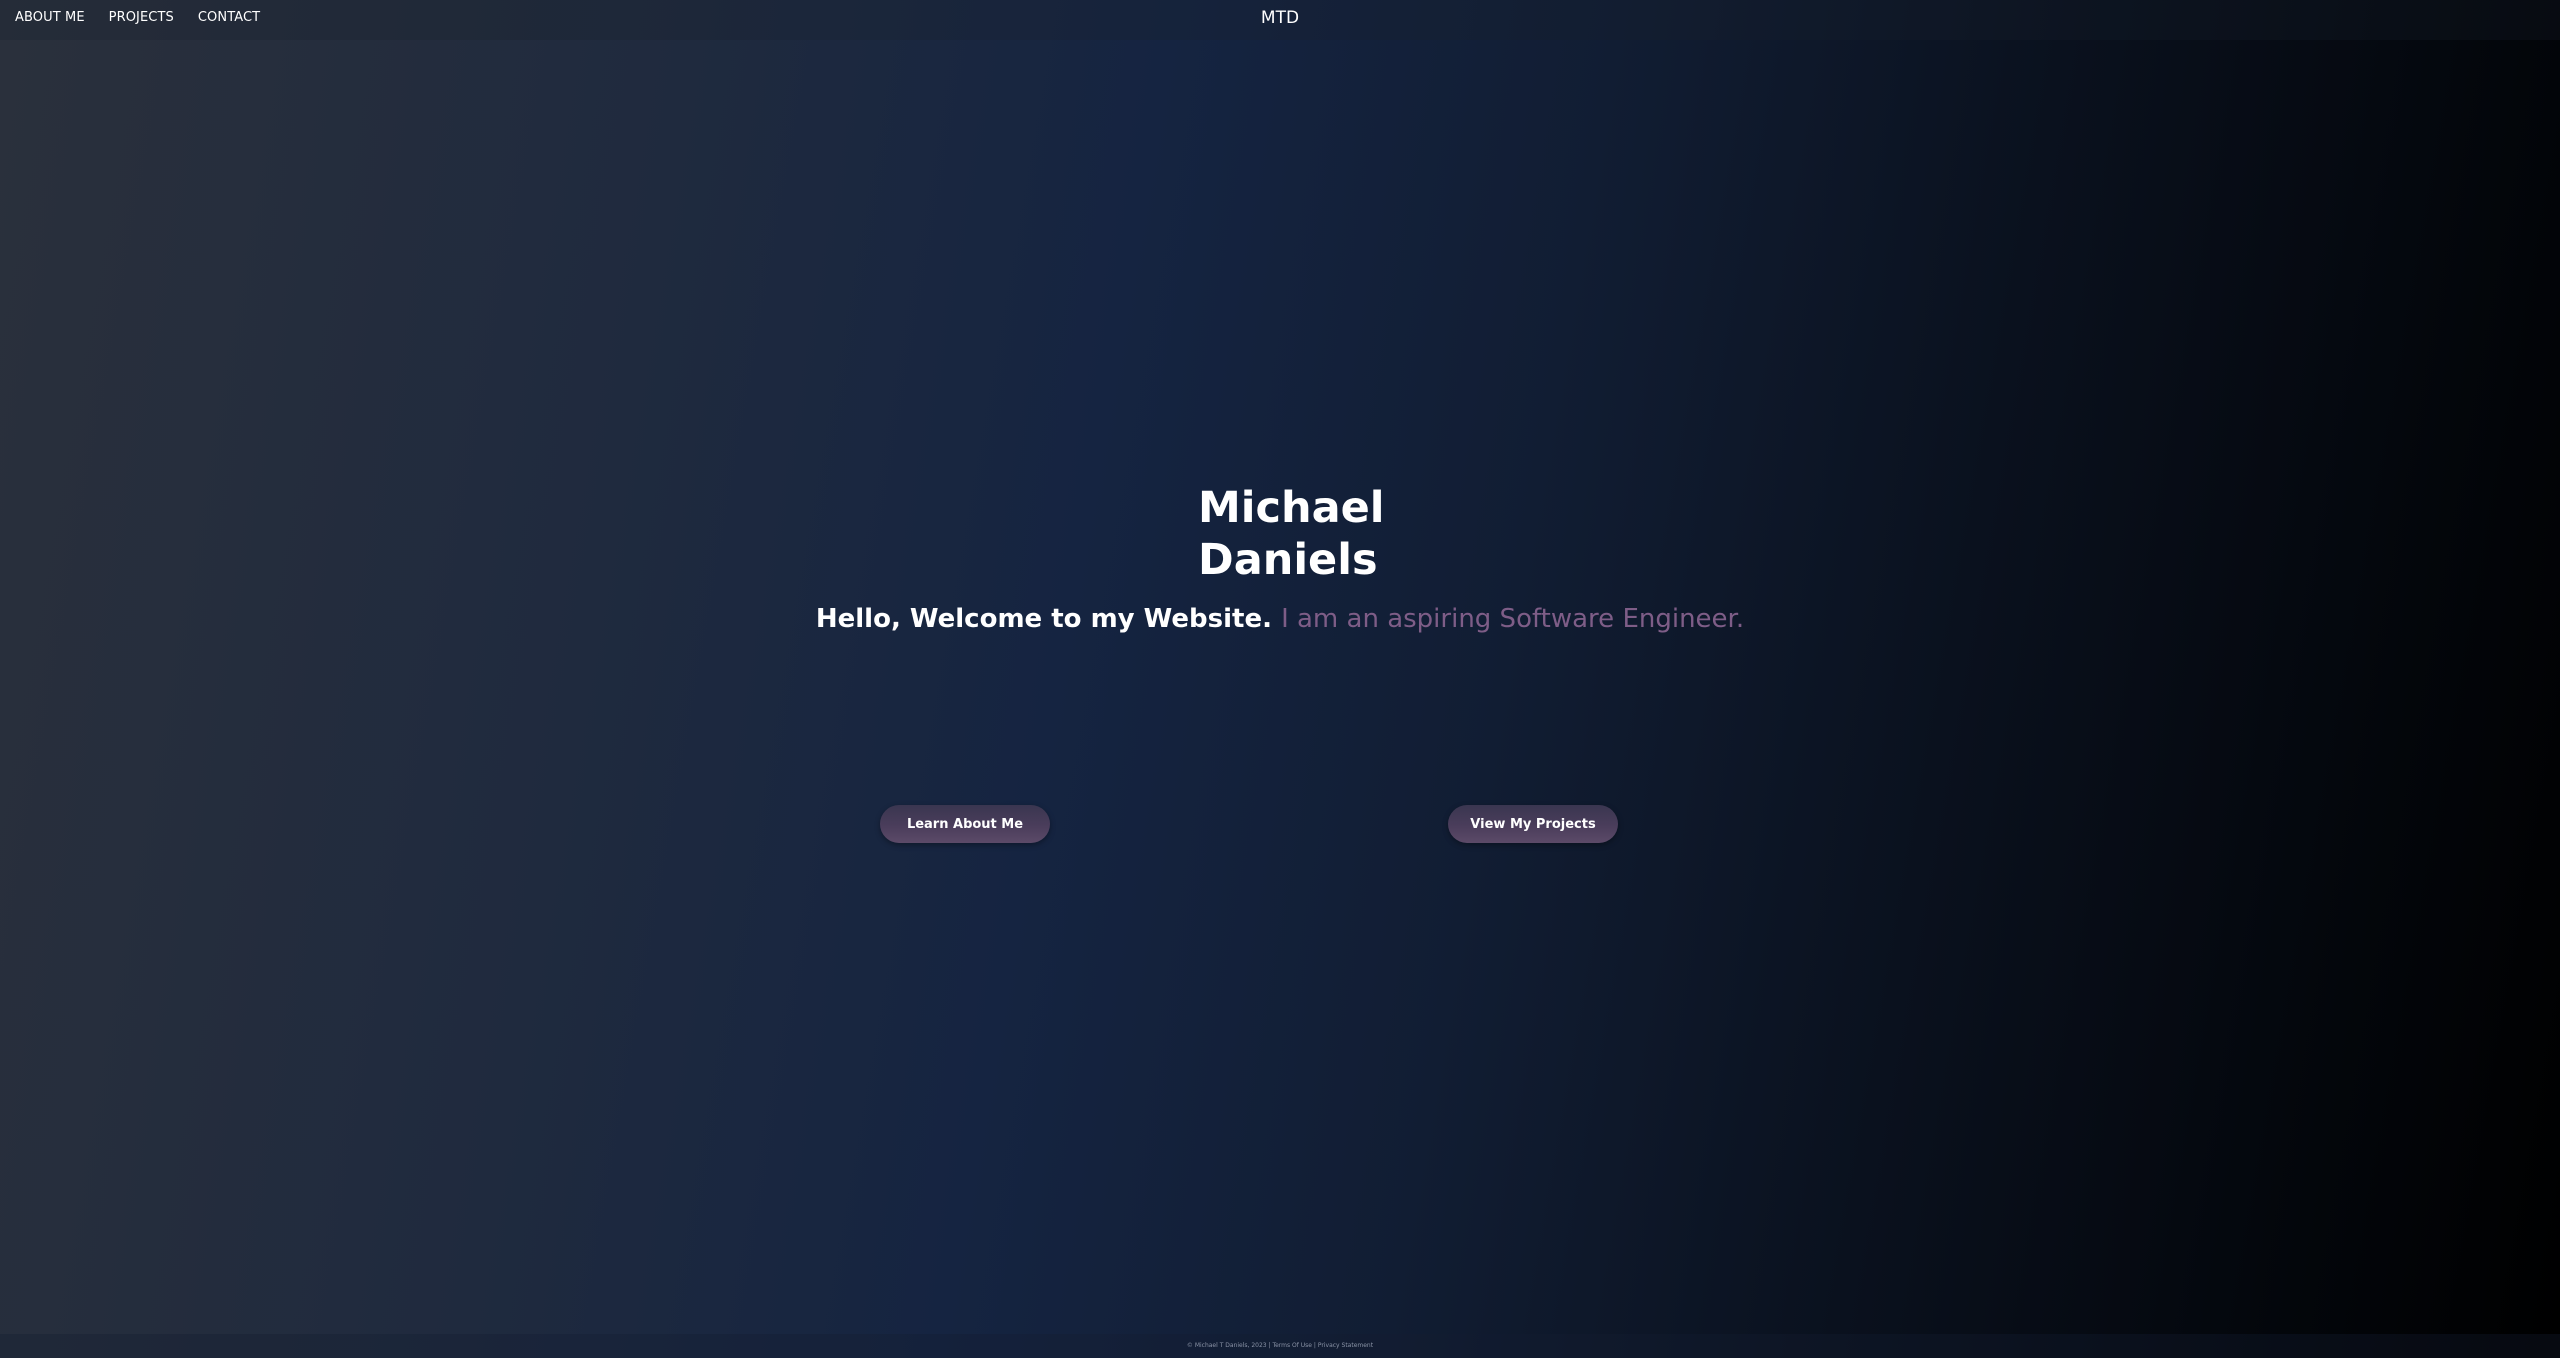 This screenshot has height=1358, width=2560. I want to click on hero-first-name: Michael, so click(1291, 508).